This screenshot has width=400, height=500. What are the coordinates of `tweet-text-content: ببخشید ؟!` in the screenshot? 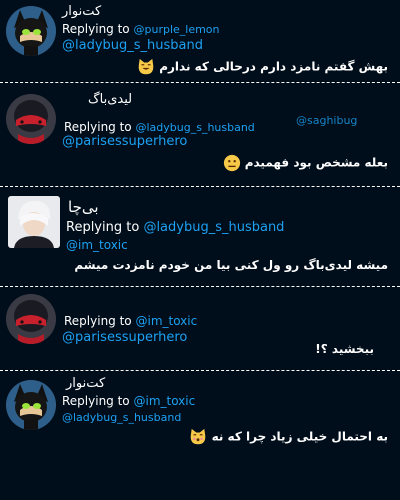 It's located at (344, 349).